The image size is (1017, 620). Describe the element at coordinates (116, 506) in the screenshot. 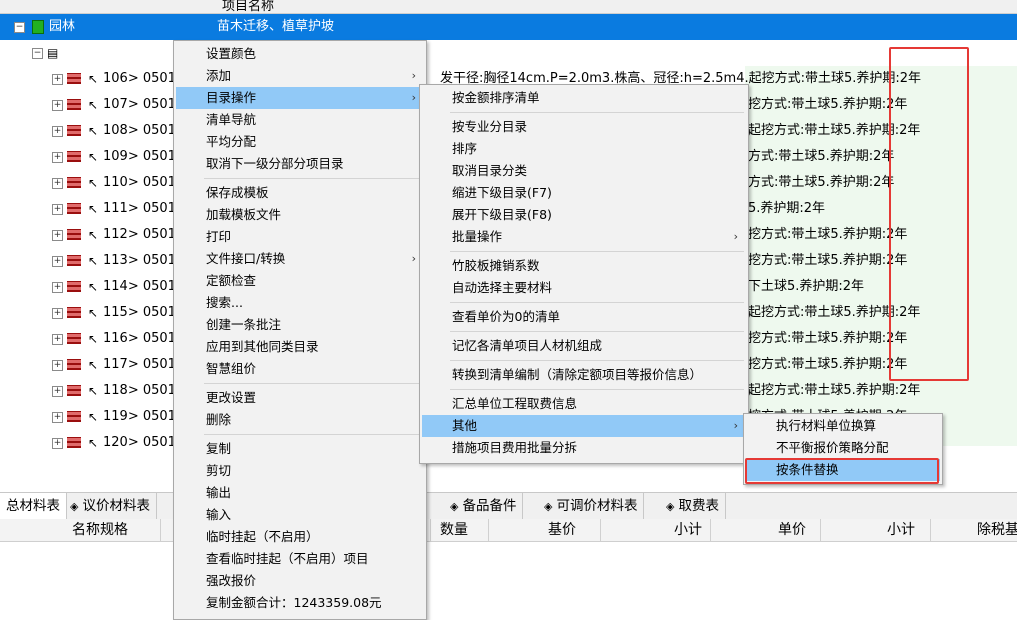

I see `tab-label: 议价材料表` at that location.